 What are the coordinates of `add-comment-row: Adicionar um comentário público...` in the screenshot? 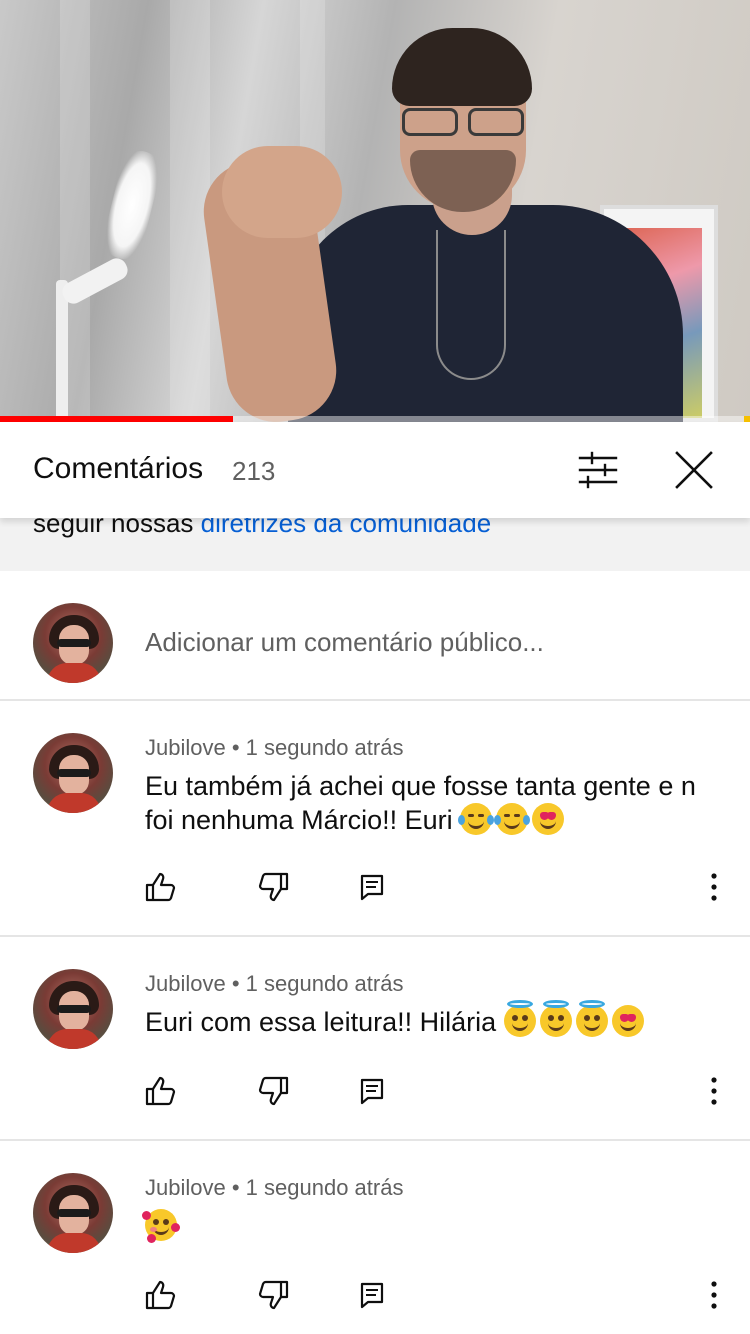 It's located at (375, 636).